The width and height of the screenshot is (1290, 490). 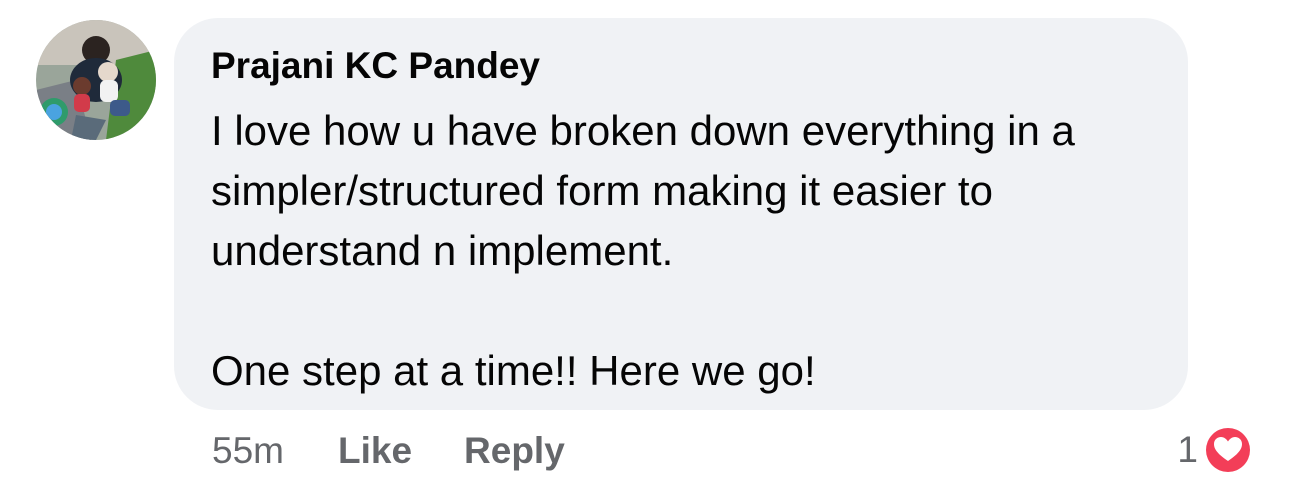 I want to click on reaction-summary: 1, so click(x=1215, y=450).